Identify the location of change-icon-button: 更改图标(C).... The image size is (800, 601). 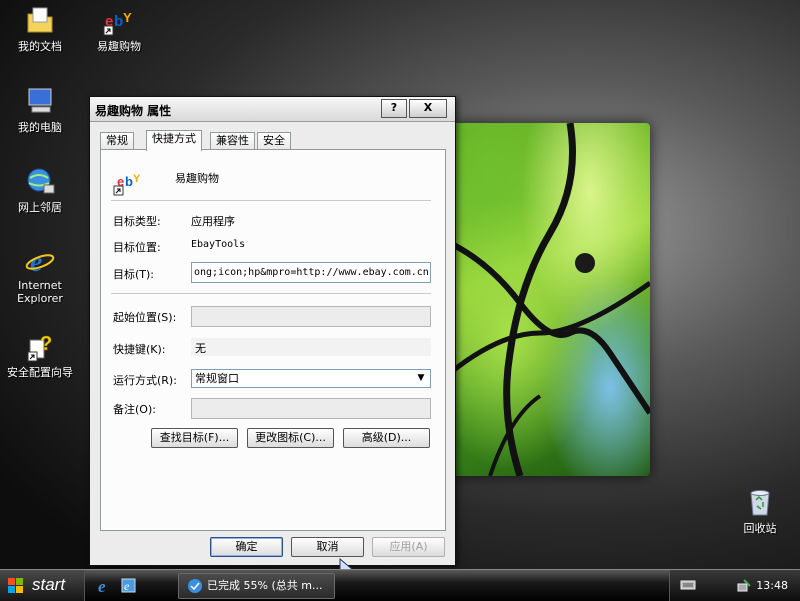
(290, 438).